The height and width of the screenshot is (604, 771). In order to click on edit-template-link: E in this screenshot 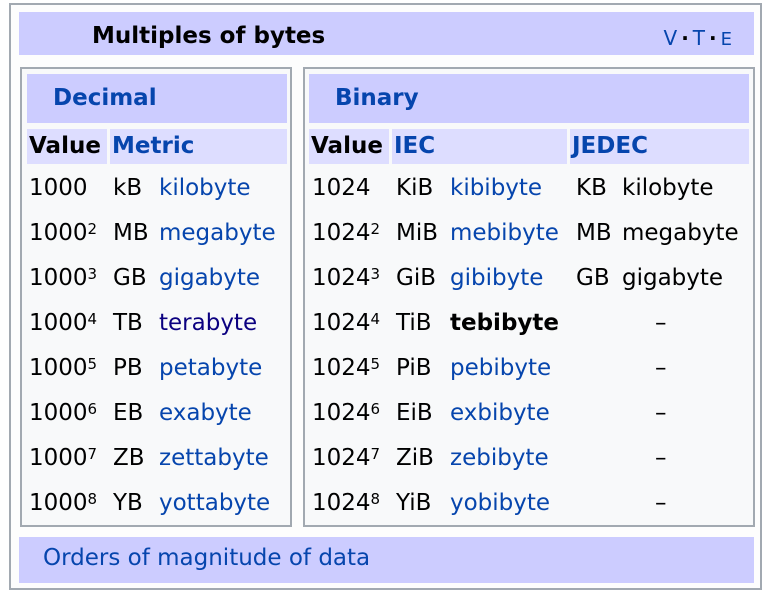, I will do `click(726, 39)`.